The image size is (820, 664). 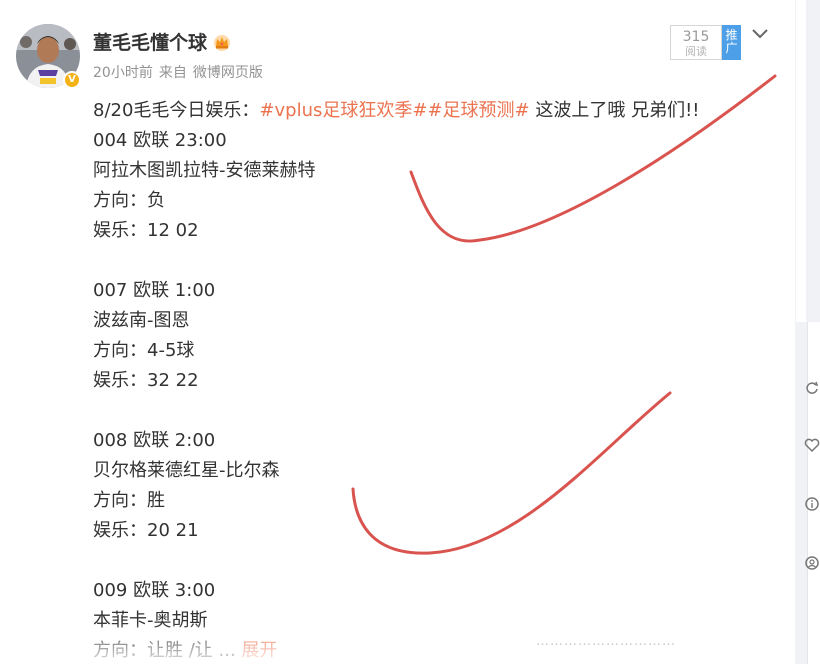 I want to click on heart-icon, so click(x=812, y=445).